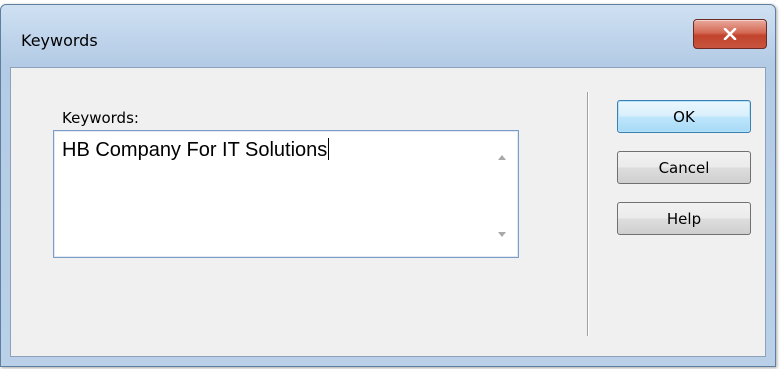  I want to click on close-button, so click(730, 34).